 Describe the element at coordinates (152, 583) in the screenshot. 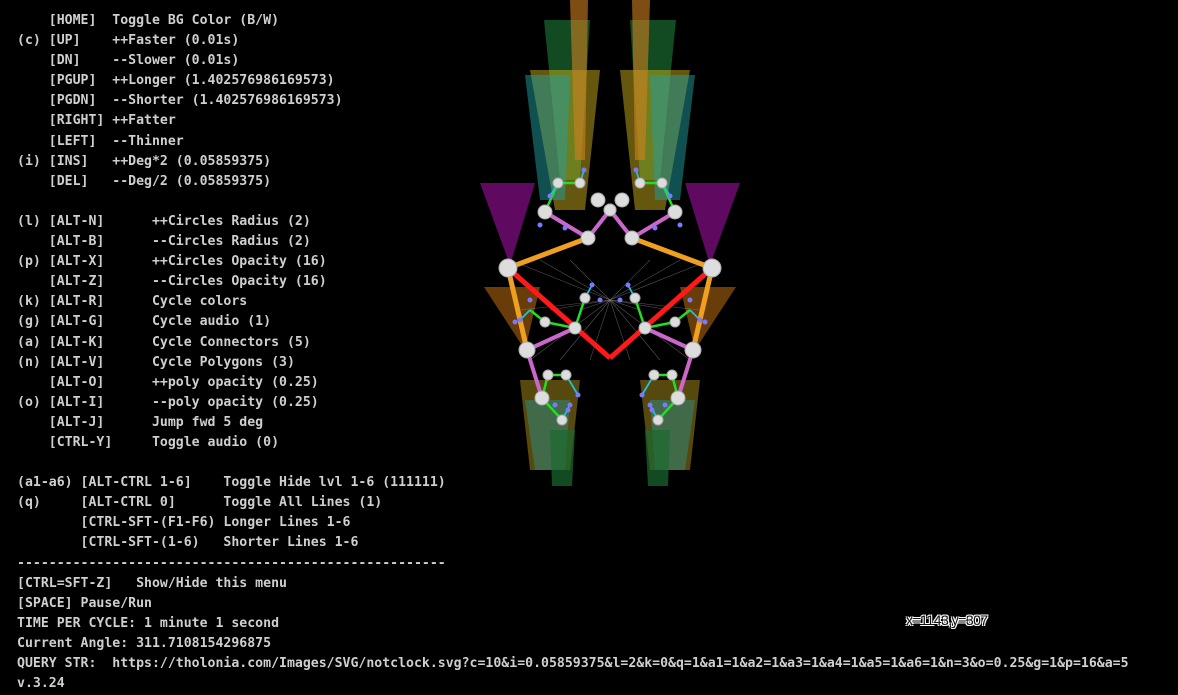

I see `menu-line: [CTRL=SFT-Z] Show/Hide this menu` at that location.